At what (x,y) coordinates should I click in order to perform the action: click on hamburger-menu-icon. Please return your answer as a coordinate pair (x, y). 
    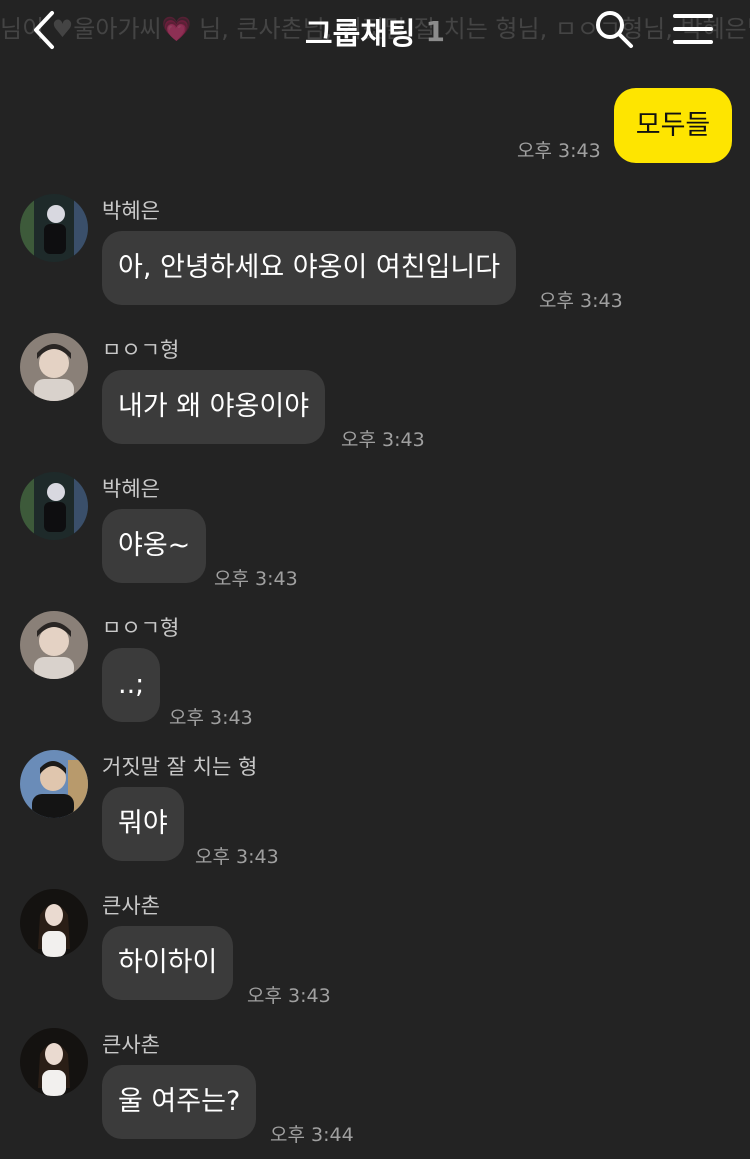
    Looking at the image, I should click on (693, 29).